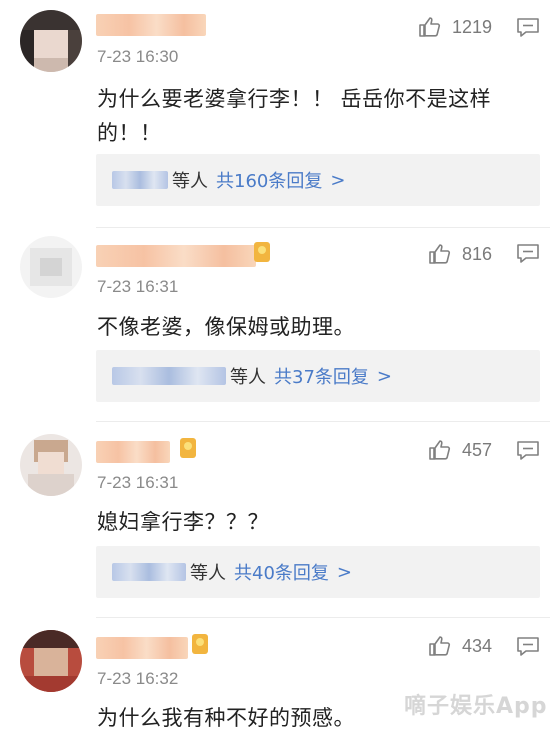 This screenshot has width=550, height=741. What do you see at coordinates (472, 26) in the screenshot?
I see `like-count: 1219` at bounding box center [472, 26].